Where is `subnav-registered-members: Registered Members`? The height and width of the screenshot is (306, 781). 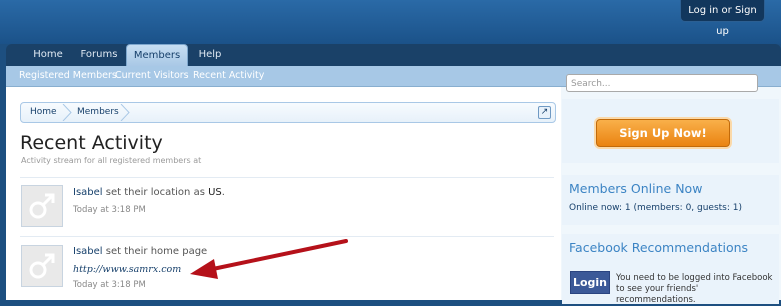
subnav-registered-members: Registered Members is located at coordinates (68, 76).